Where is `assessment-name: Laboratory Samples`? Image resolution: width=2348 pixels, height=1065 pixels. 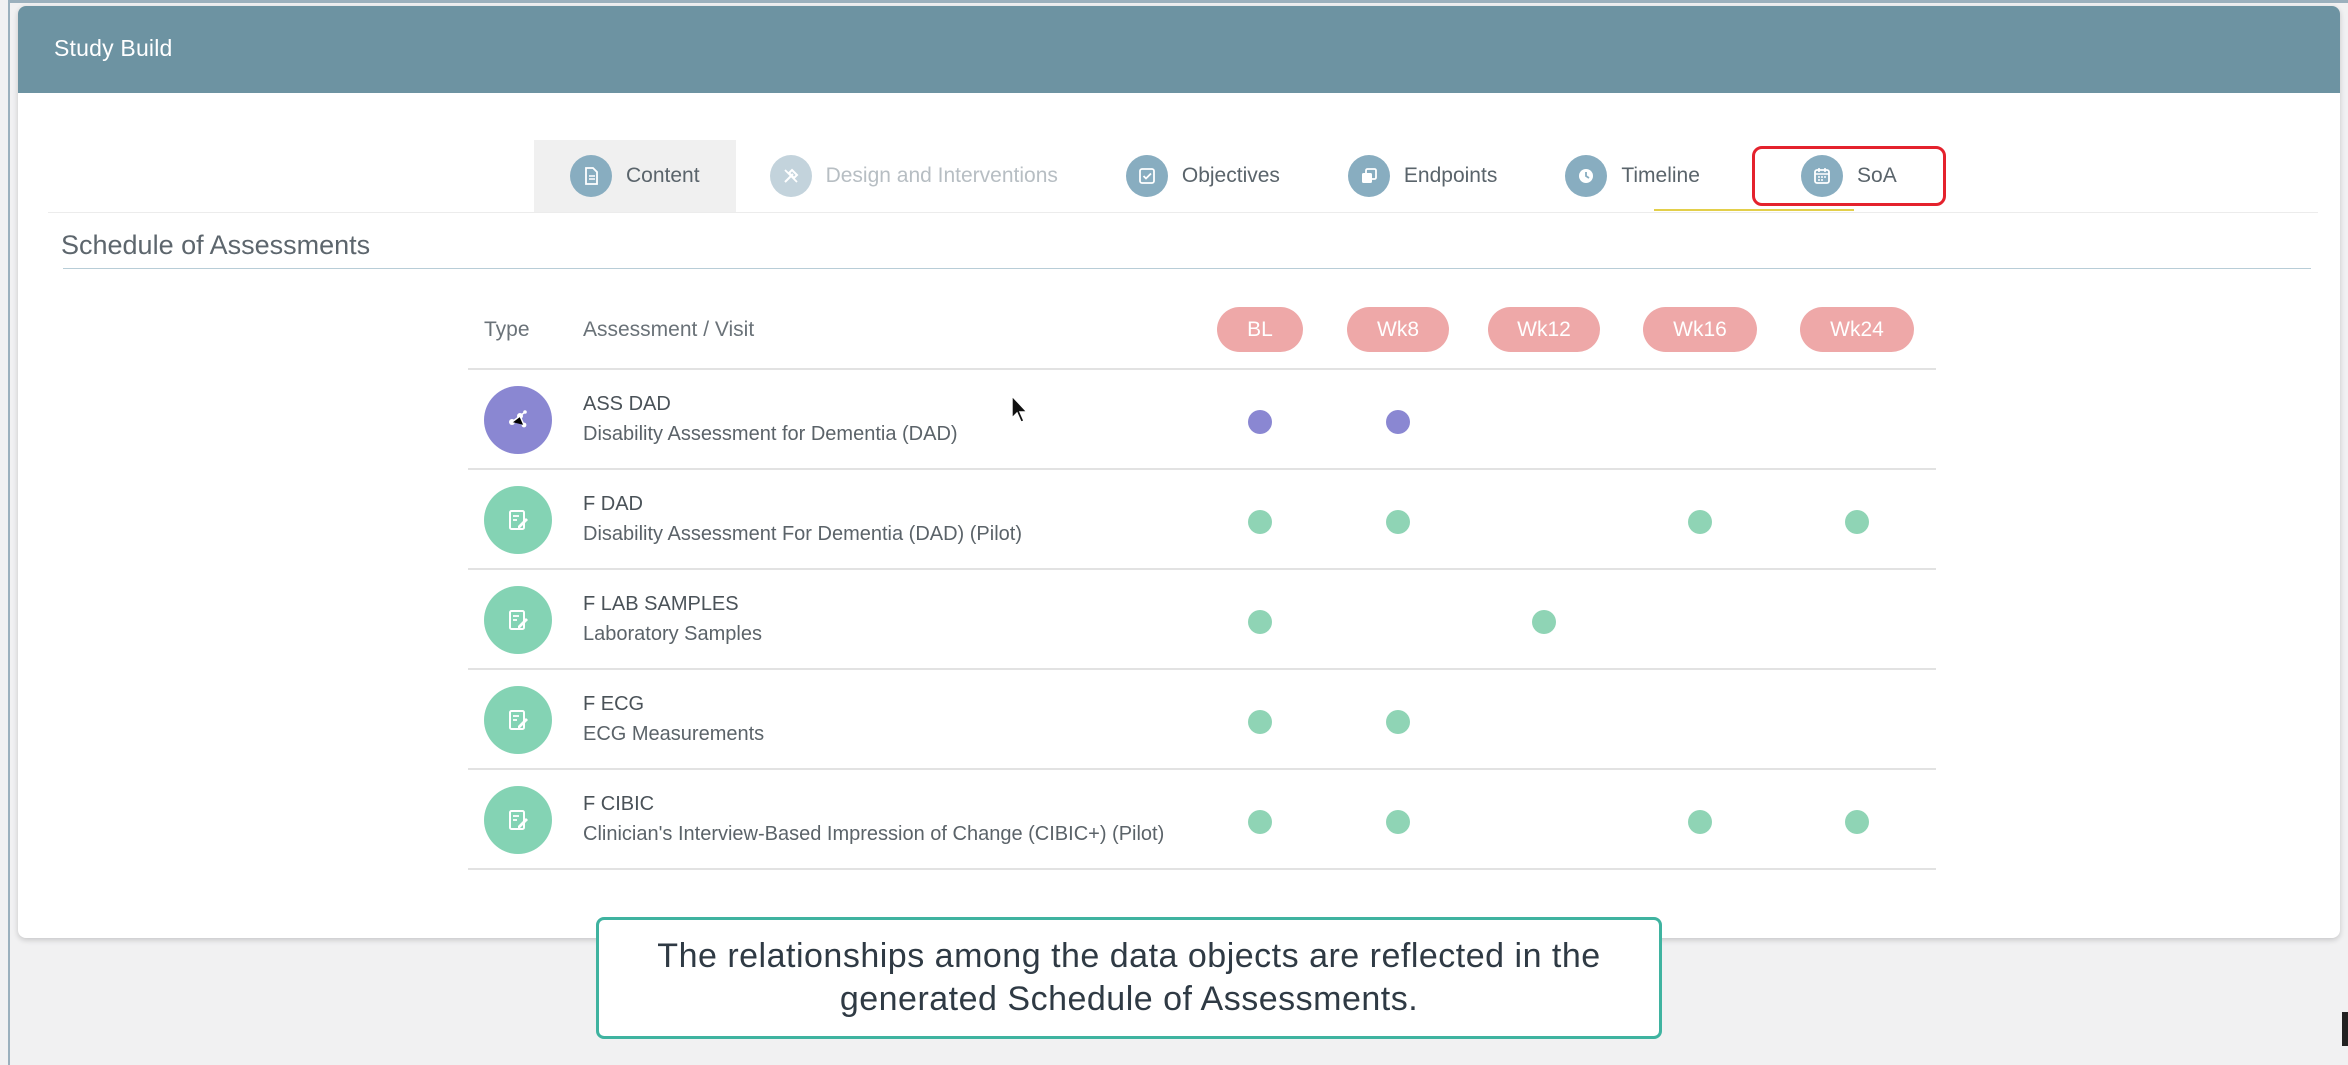
assessment-name: Laboratory Samples is located at coordinates (672, 634).